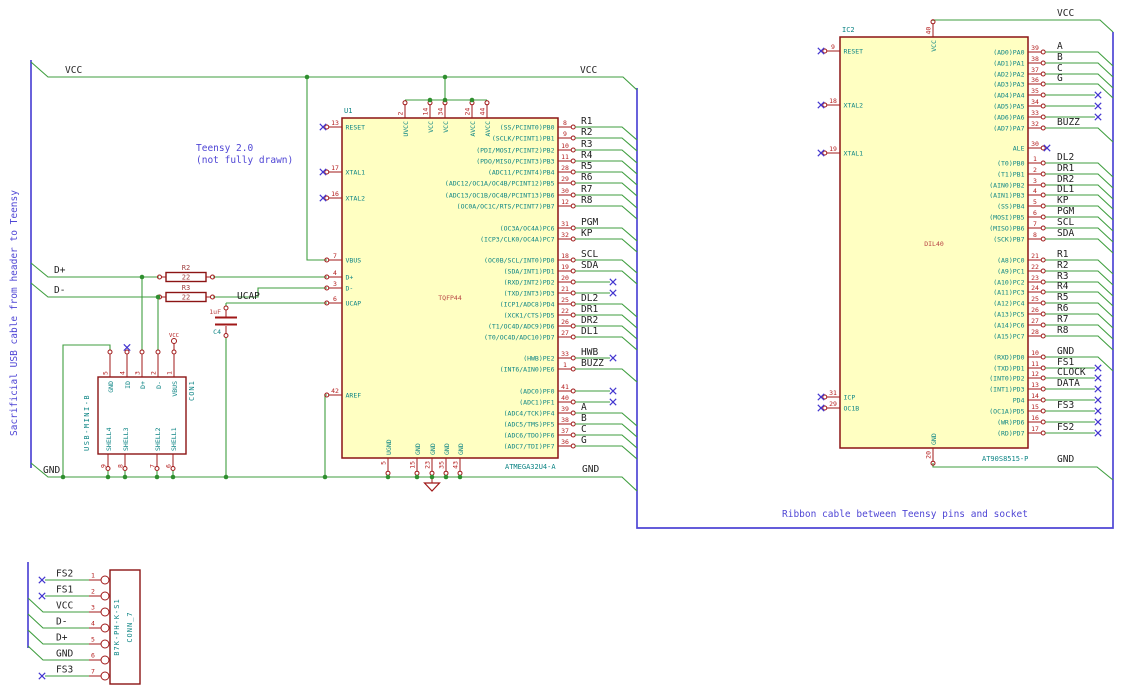 The width and height of the screenshot is (1131, 690). What do you see at coordinates (1008, 74) in the screenshot?
I see `pin-name: (AD2)PA2` at bounding box center [1008, 74].